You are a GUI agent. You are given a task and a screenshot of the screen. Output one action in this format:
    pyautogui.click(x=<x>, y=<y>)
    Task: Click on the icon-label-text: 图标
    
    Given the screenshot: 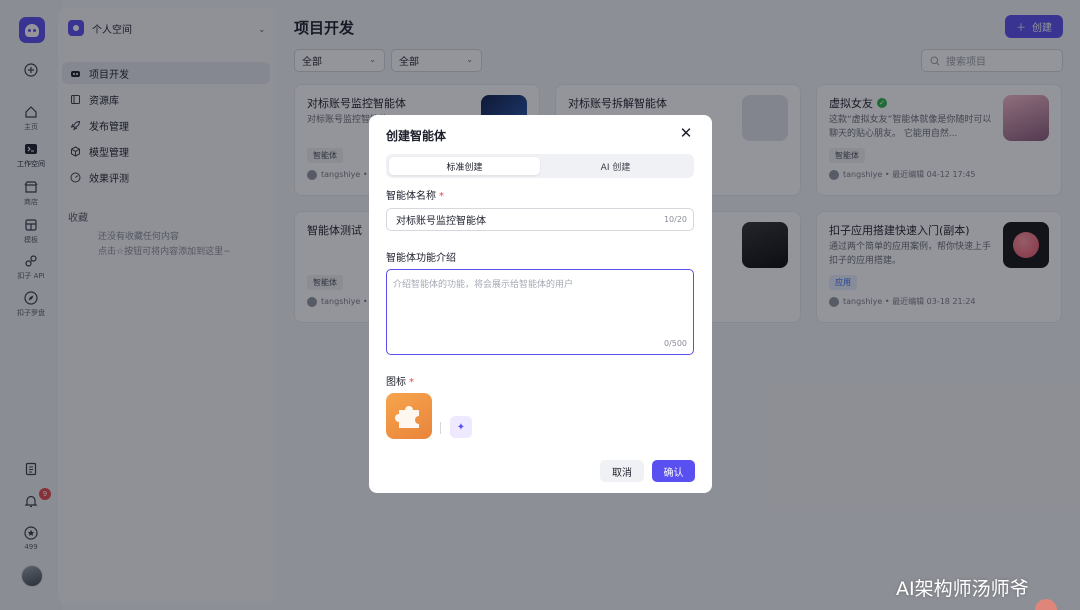 What is the action you would take?
    pyautogui.click(x=396, y=382)
    